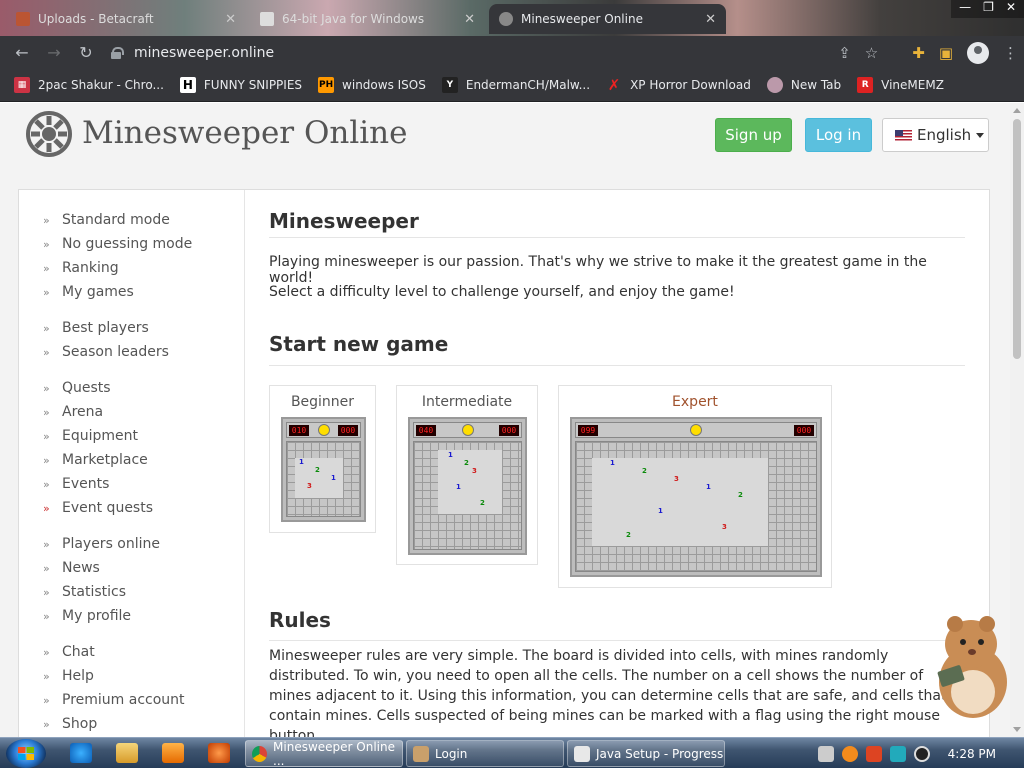 Image resolution: width=1024 pixels, height=768 pixels. I want to click on sidebar-item-no-guessing-mode: » No guessing mode, so click(117, 244).